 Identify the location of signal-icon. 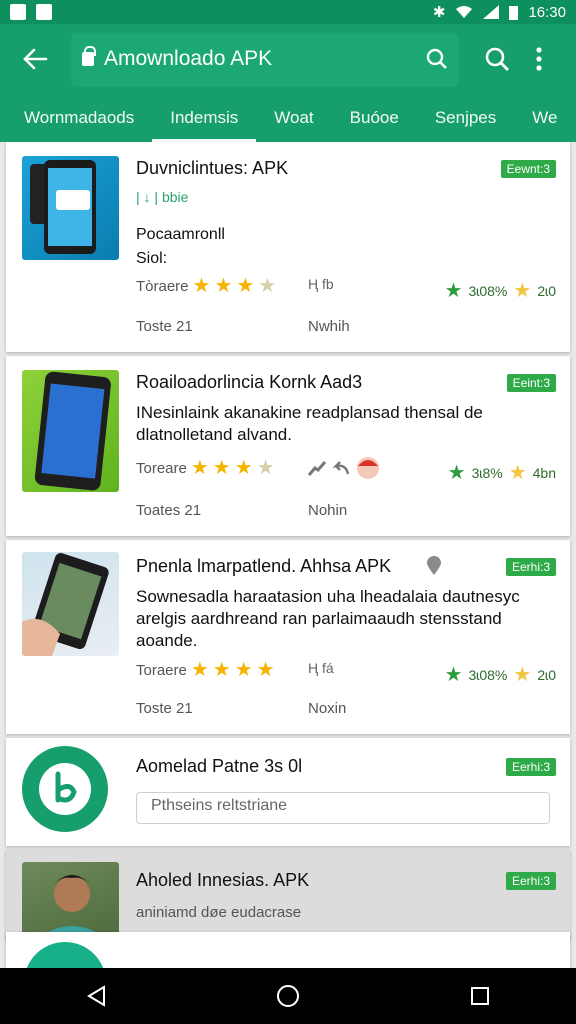
(491, 12).